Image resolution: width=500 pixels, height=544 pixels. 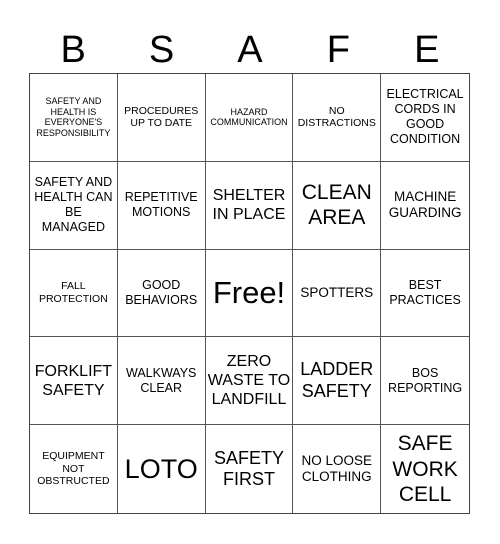 I want to click on bingo-header: B S A F E, so click(x=250, y=50).